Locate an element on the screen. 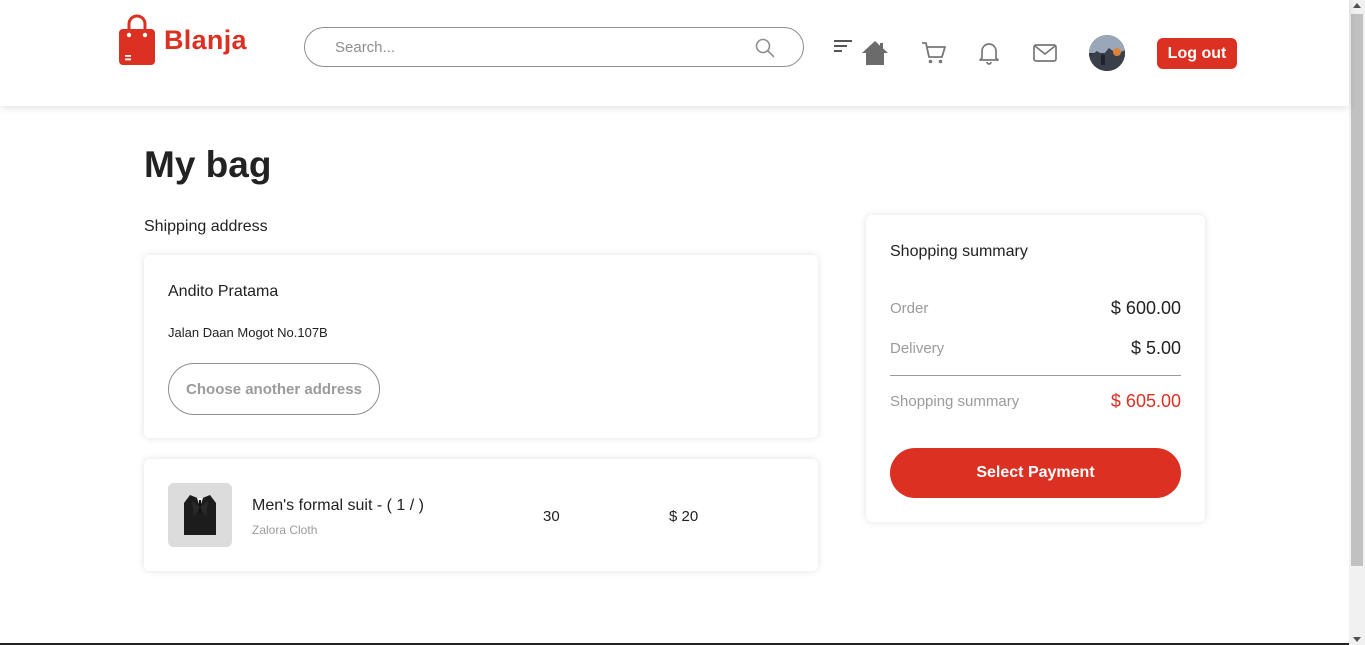 This screenshot has width=1365, height=645. user-avatar is located at coordinates (1107, 53).